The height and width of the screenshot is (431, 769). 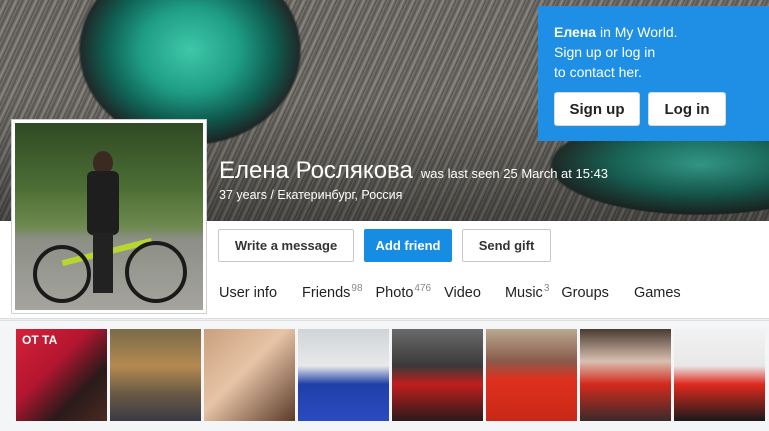 I want to click on tab-video: Video, so click(x=462, y=293).